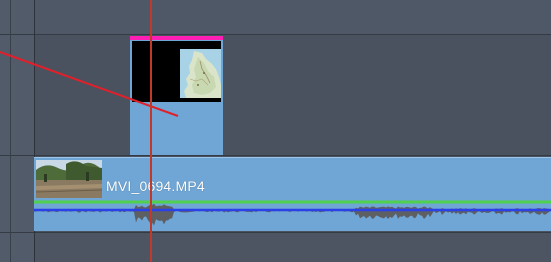 The height and width of the screenshot is (262, 551). I want to click on overlay-clip-marker-bar, so click(176, 38).